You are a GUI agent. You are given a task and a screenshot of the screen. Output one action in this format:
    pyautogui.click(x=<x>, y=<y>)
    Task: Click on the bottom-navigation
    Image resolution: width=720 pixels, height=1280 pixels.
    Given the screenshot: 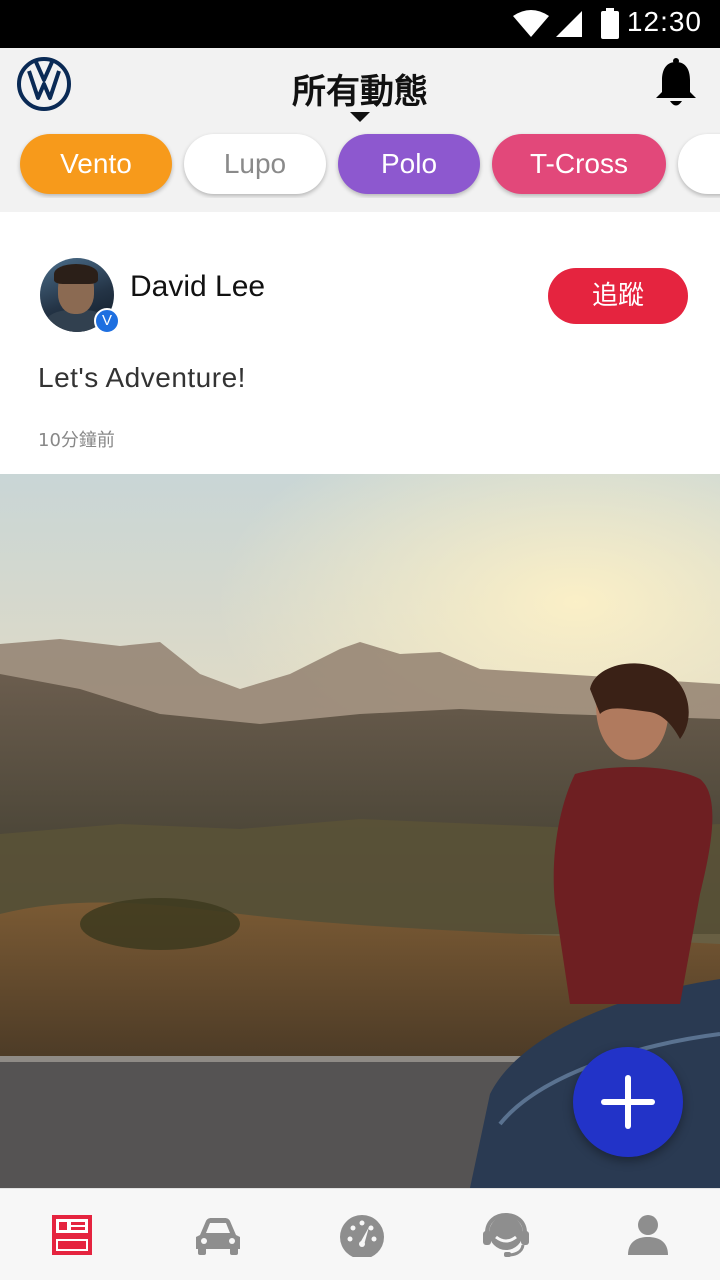 What is the action you would take?
    pyautogui.click(x=360, y=1234)
    